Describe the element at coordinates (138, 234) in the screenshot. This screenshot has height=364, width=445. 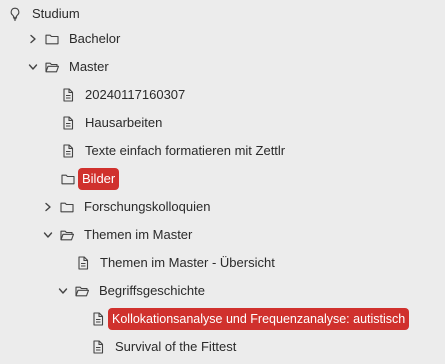
I see `tree-item-label: Themen im Master` at that location.